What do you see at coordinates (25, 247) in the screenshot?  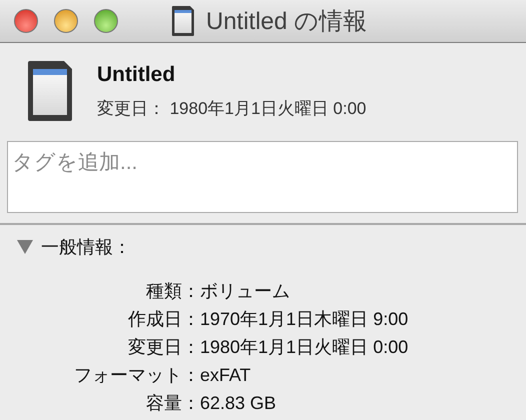 I see `disclosure-down-icon` at bounding box center [25, 247].